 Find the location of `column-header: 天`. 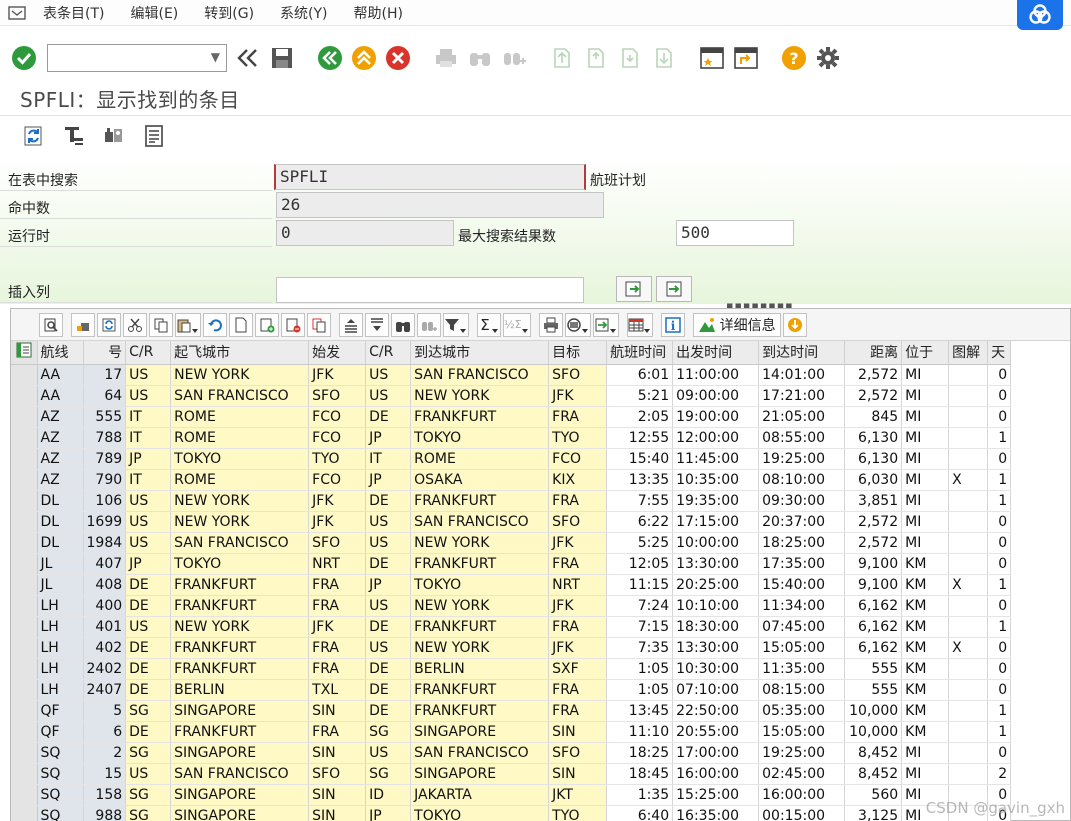

column-header: 天 is located at coordinates (999, 353).